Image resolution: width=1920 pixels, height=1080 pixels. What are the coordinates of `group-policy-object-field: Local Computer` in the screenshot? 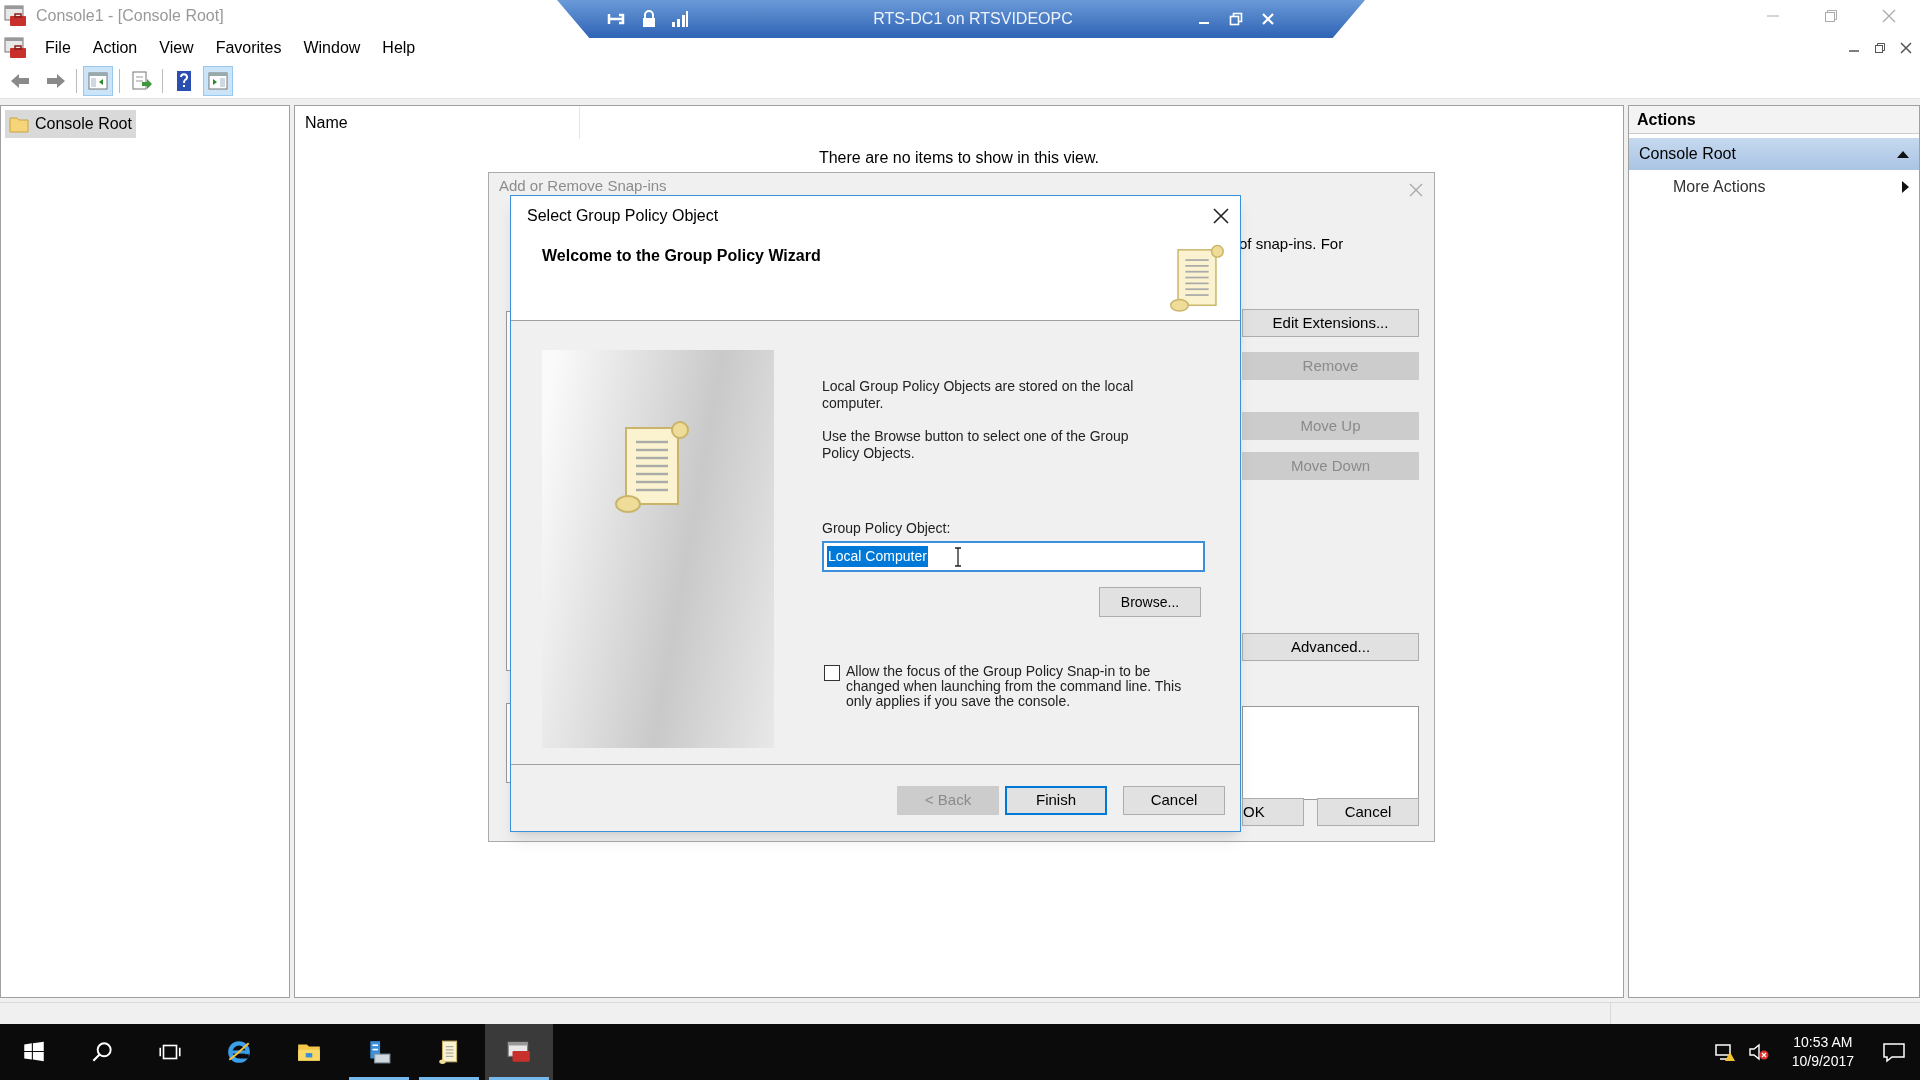 It's located at (1013, 556).